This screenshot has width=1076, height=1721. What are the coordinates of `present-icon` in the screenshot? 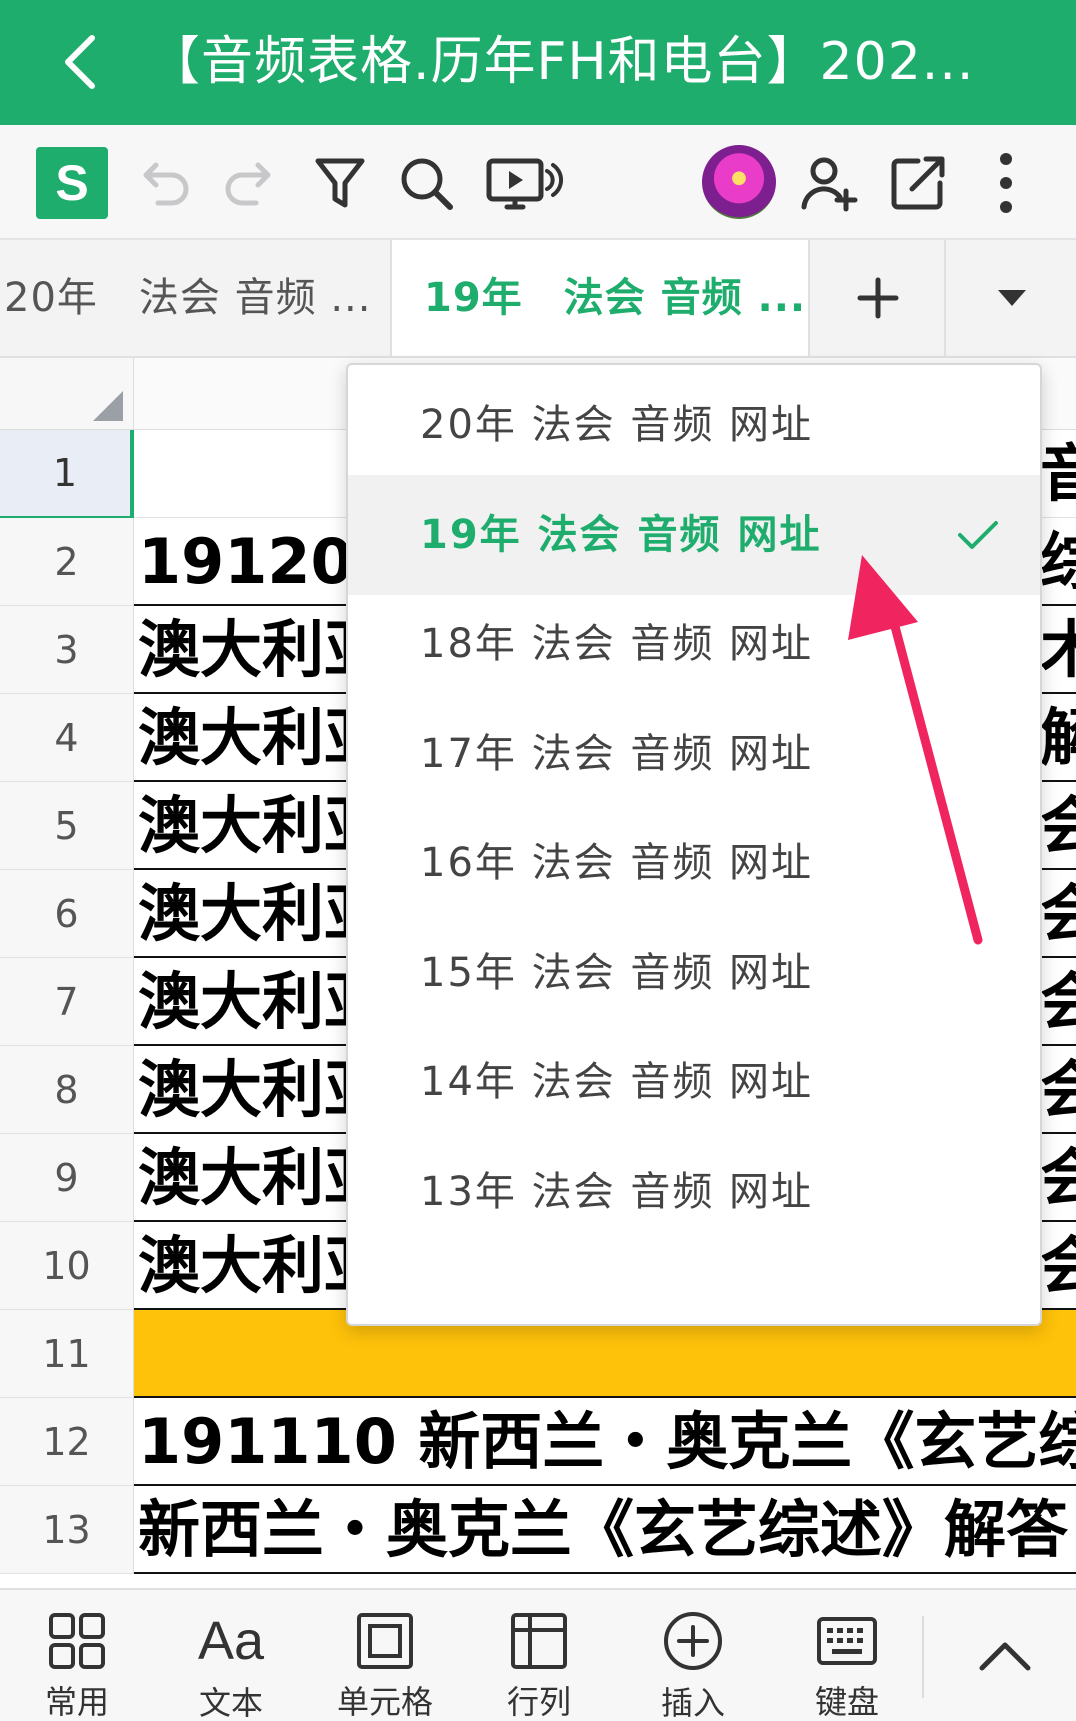 It's located at (524, 184).